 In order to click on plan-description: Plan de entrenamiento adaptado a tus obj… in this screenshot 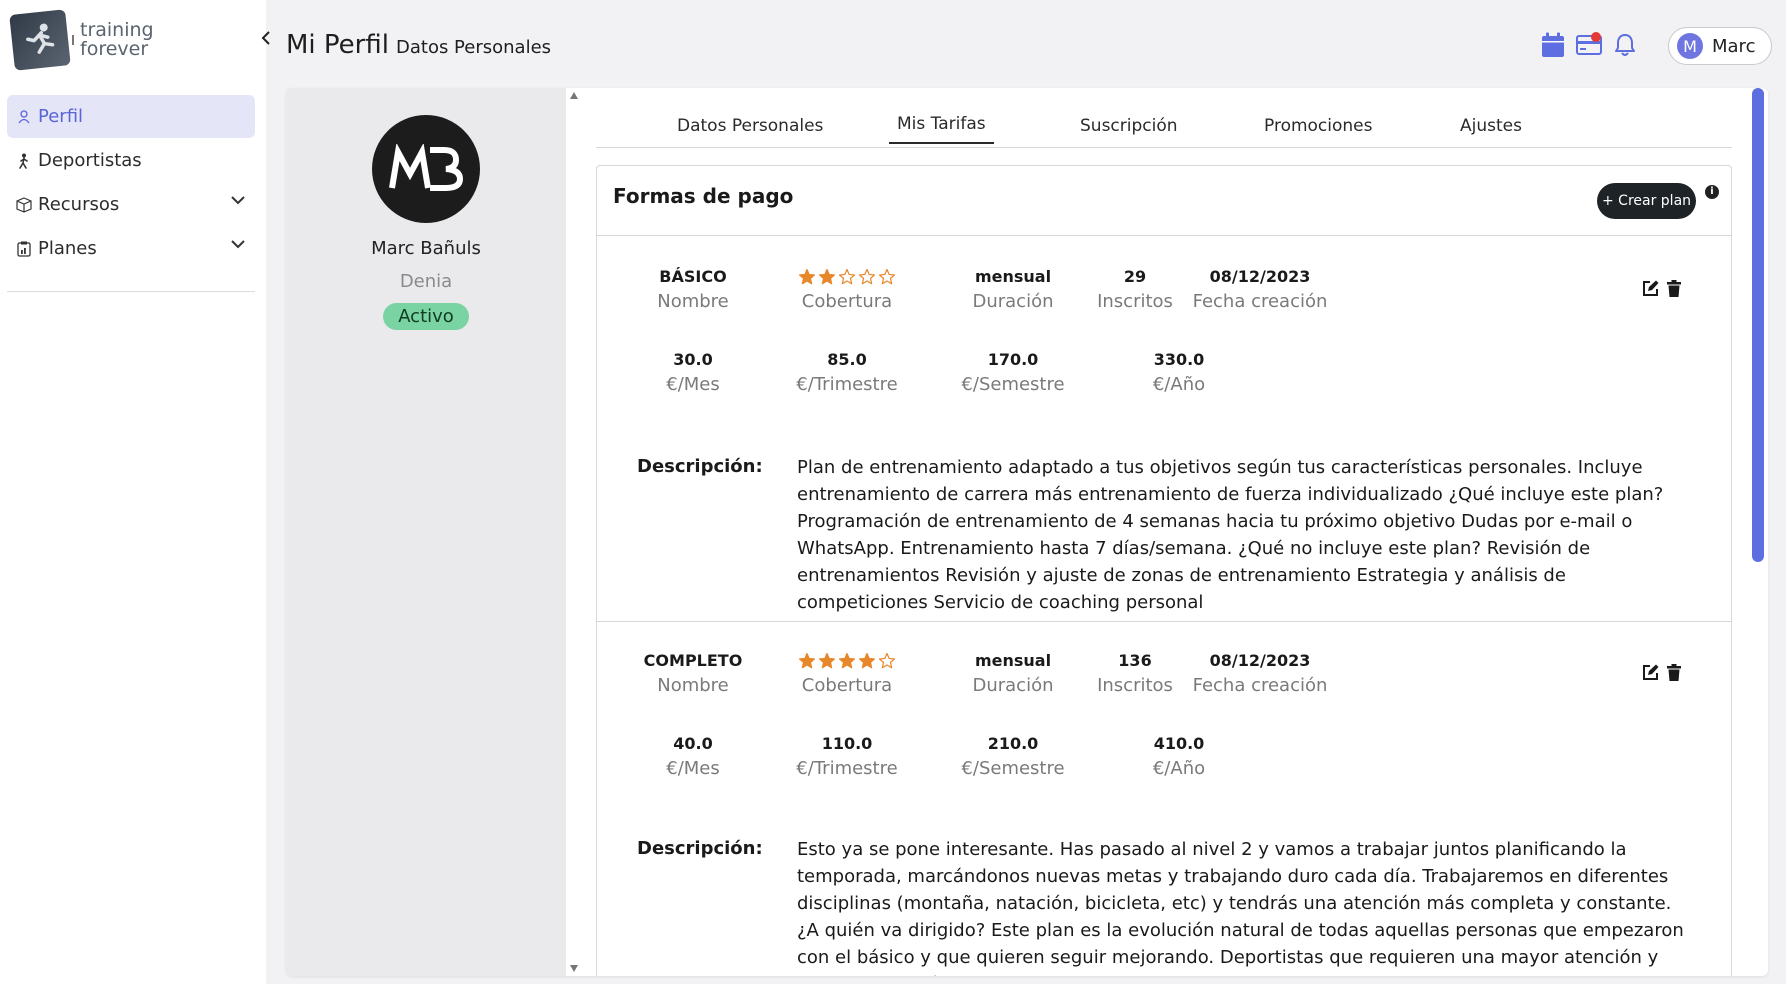, I will do `click(1230, 535)`.